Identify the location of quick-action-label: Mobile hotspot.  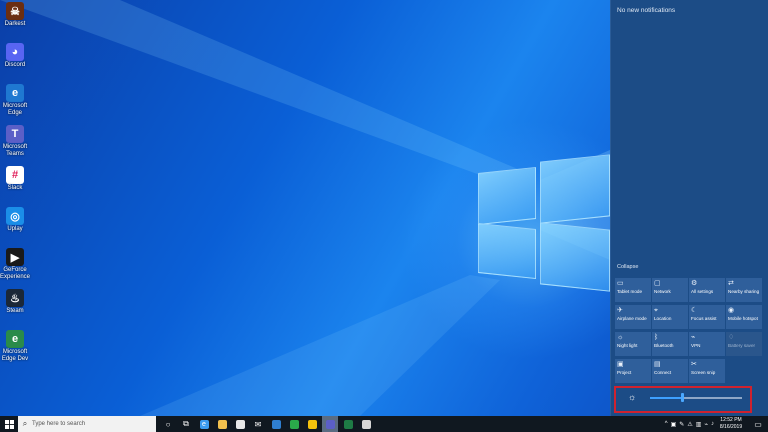
(743, 318).